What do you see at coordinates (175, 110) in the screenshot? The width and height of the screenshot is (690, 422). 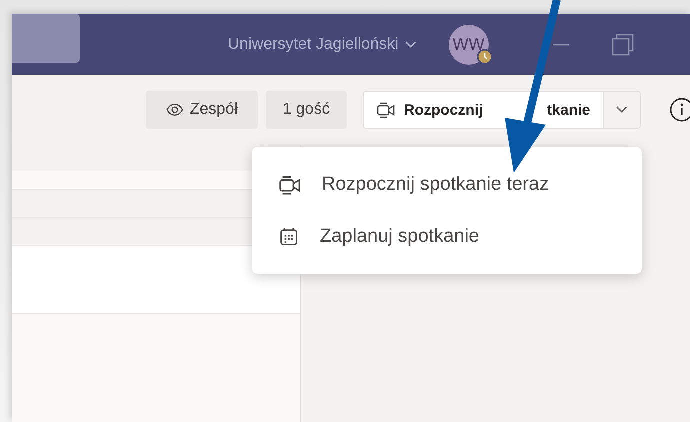 I see `eye-icon` at bounding box center [175, 110].